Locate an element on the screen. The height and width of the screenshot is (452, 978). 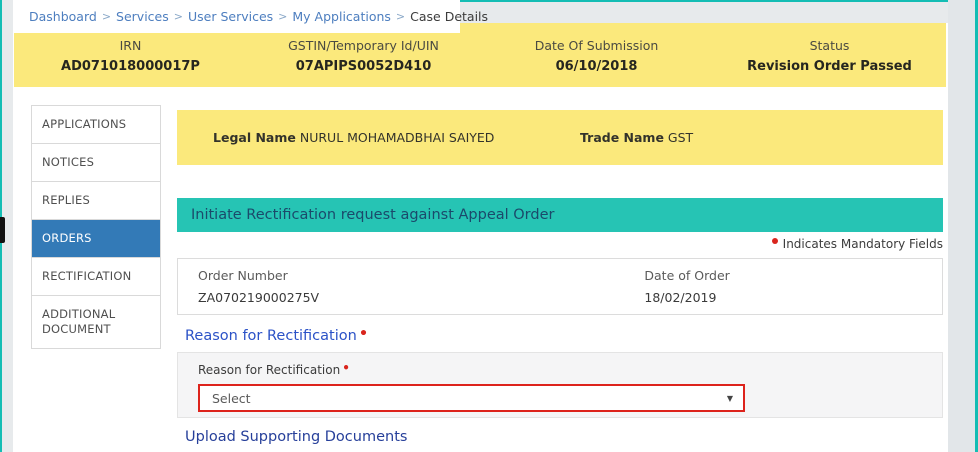
reason-field-panel: Reason for Rectification • Select ▼ is located at coordinates (560, 385).